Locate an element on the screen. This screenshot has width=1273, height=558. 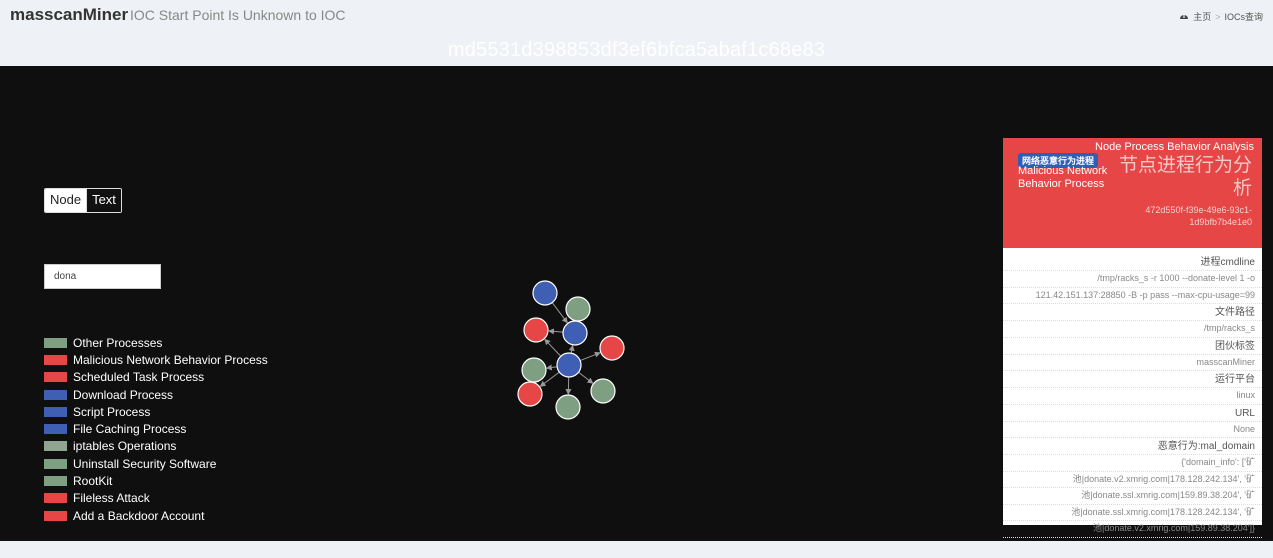
legend-label: File Caching Process is located at coordinates (130, 429).